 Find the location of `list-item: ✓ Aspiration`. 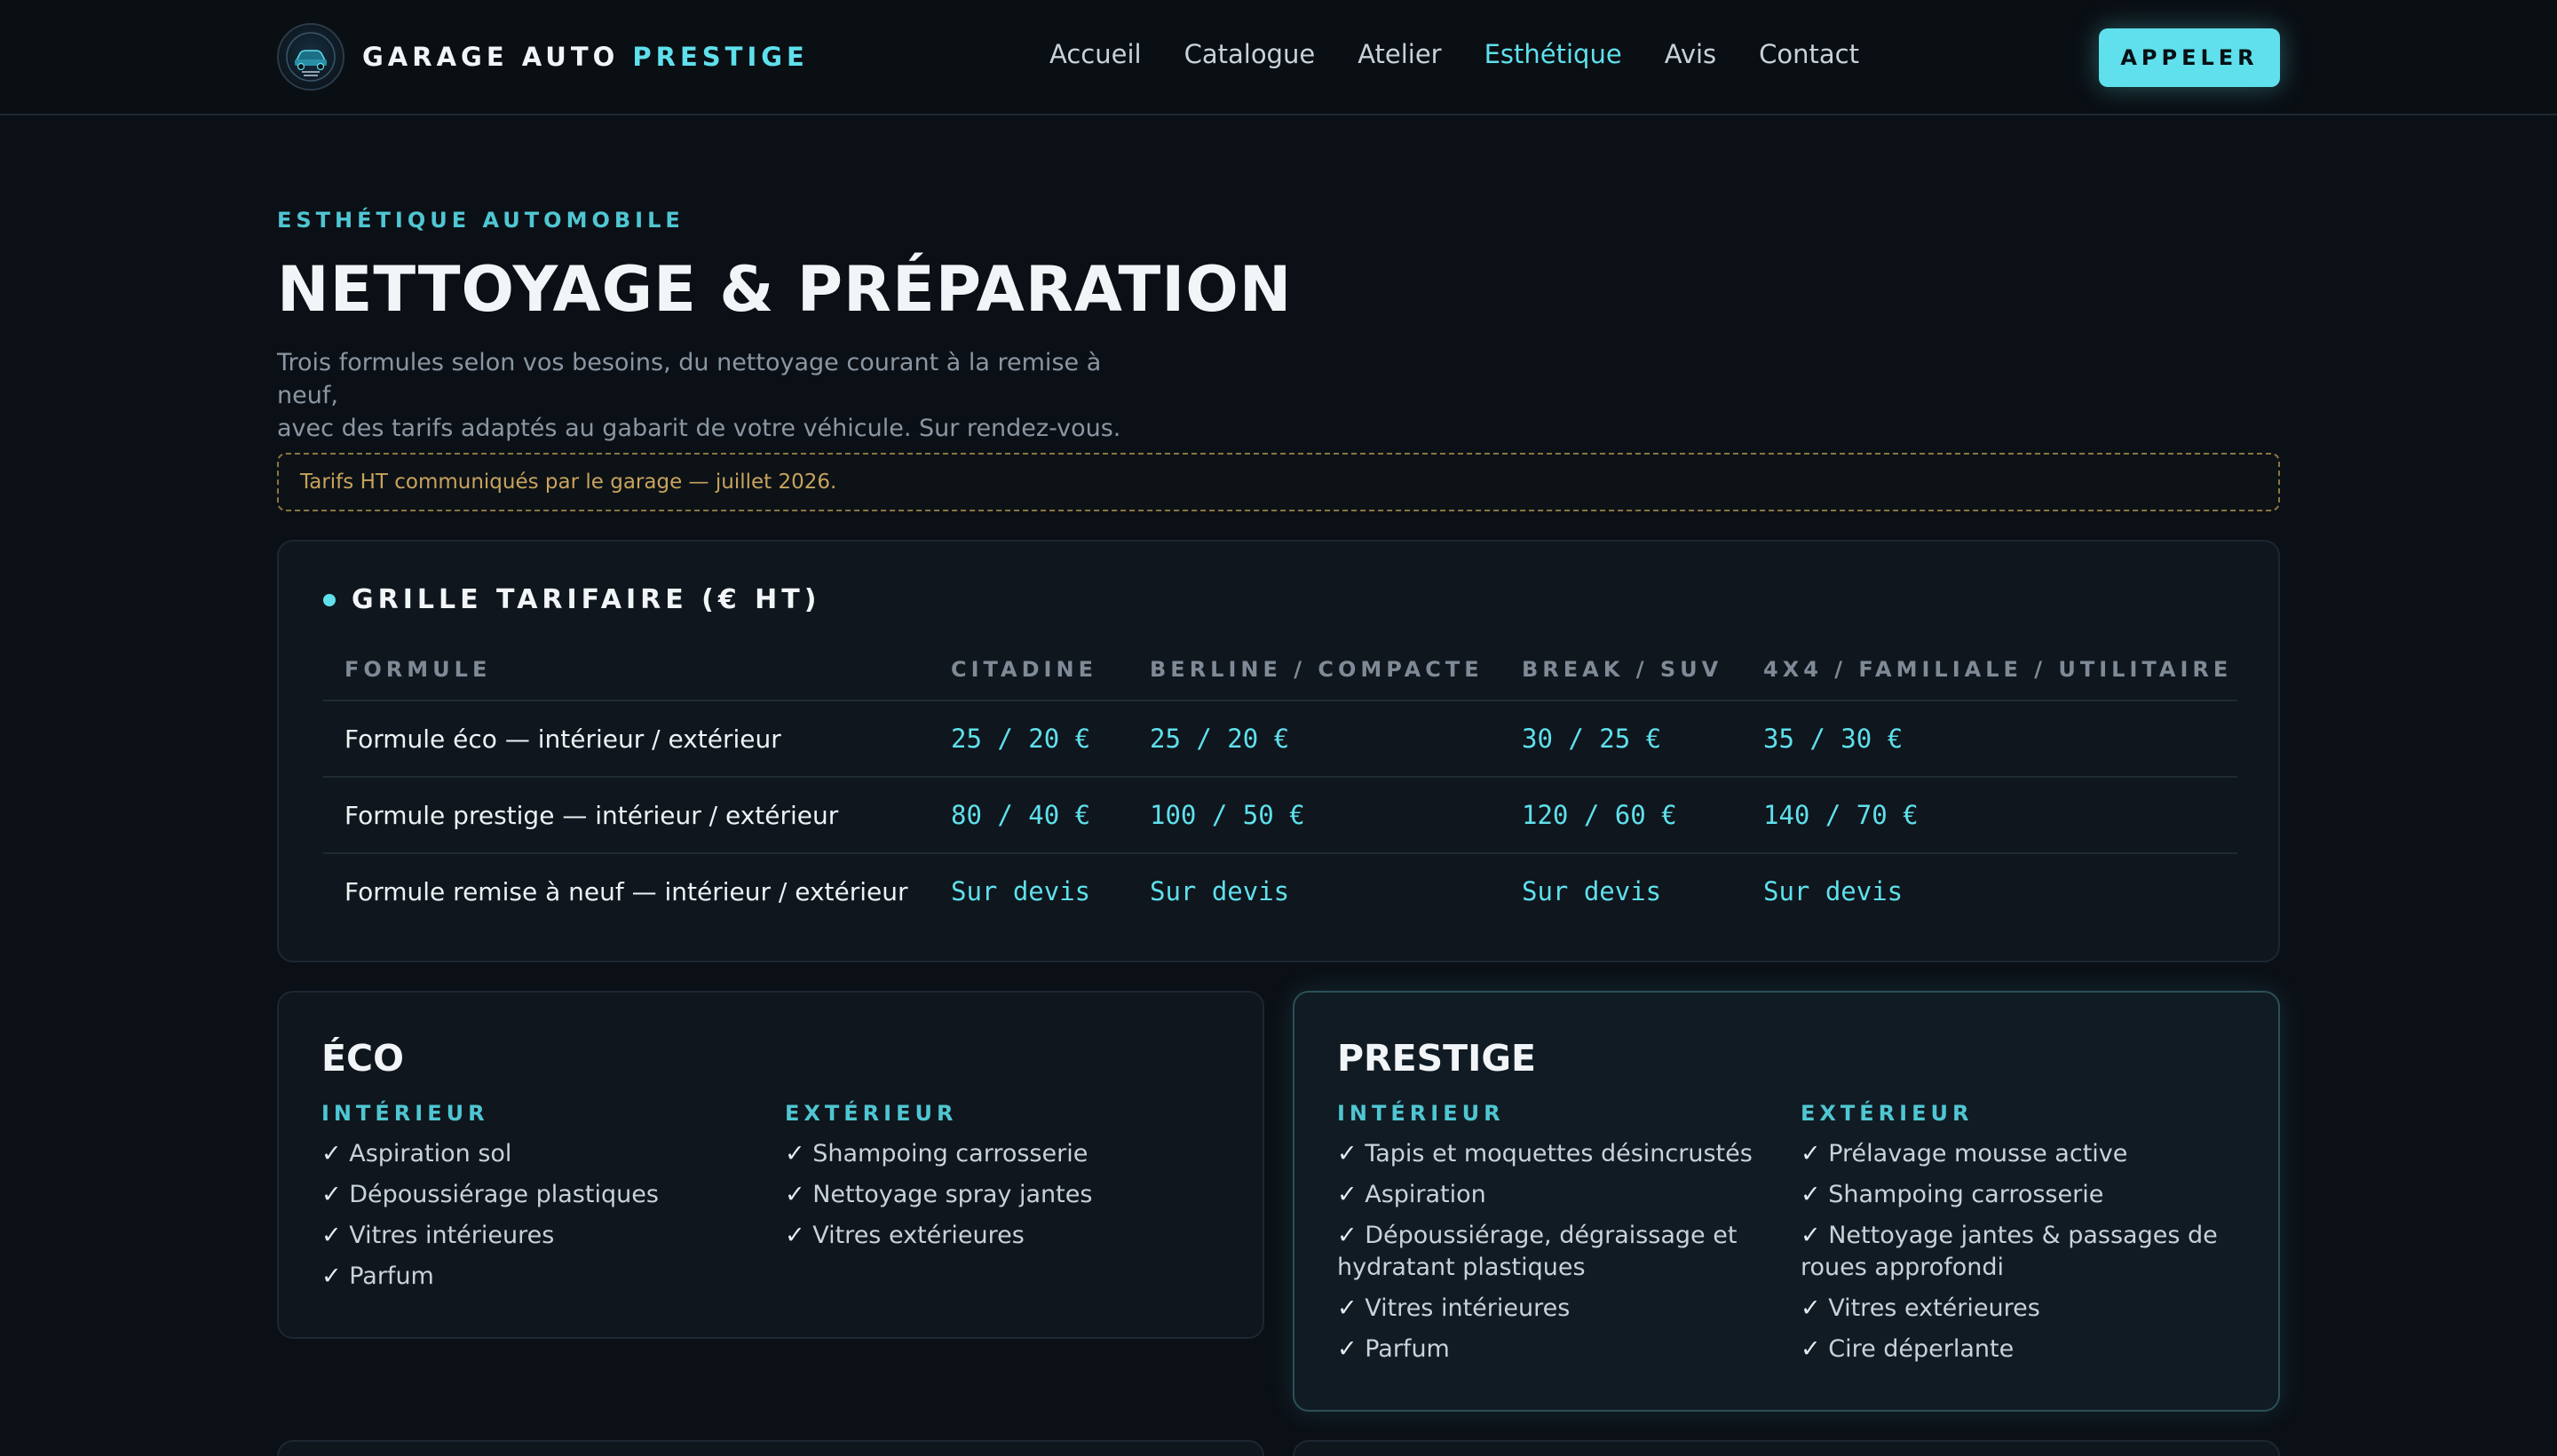

list-item: ✓ Aspiration is located at coordinates (1550, 1195).